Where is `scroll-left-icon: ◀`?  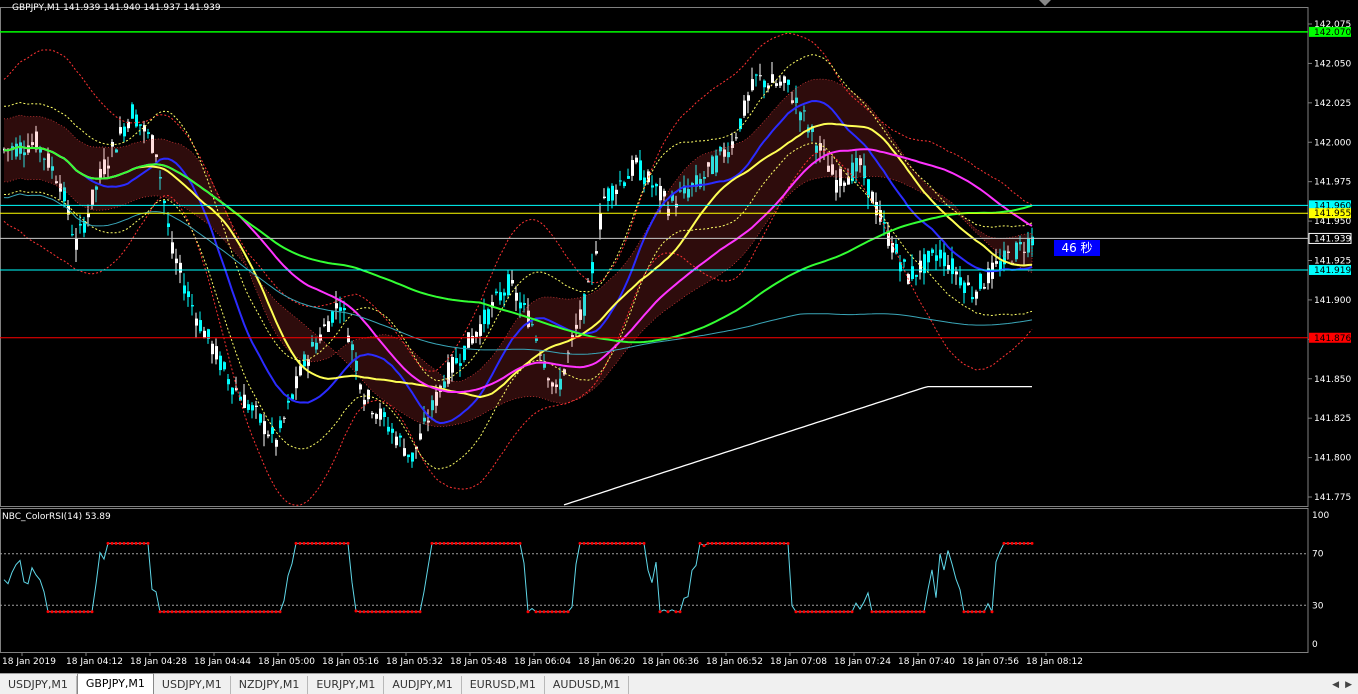
scroll-left-icon: ◀ is located at coordinates (1335, 685).